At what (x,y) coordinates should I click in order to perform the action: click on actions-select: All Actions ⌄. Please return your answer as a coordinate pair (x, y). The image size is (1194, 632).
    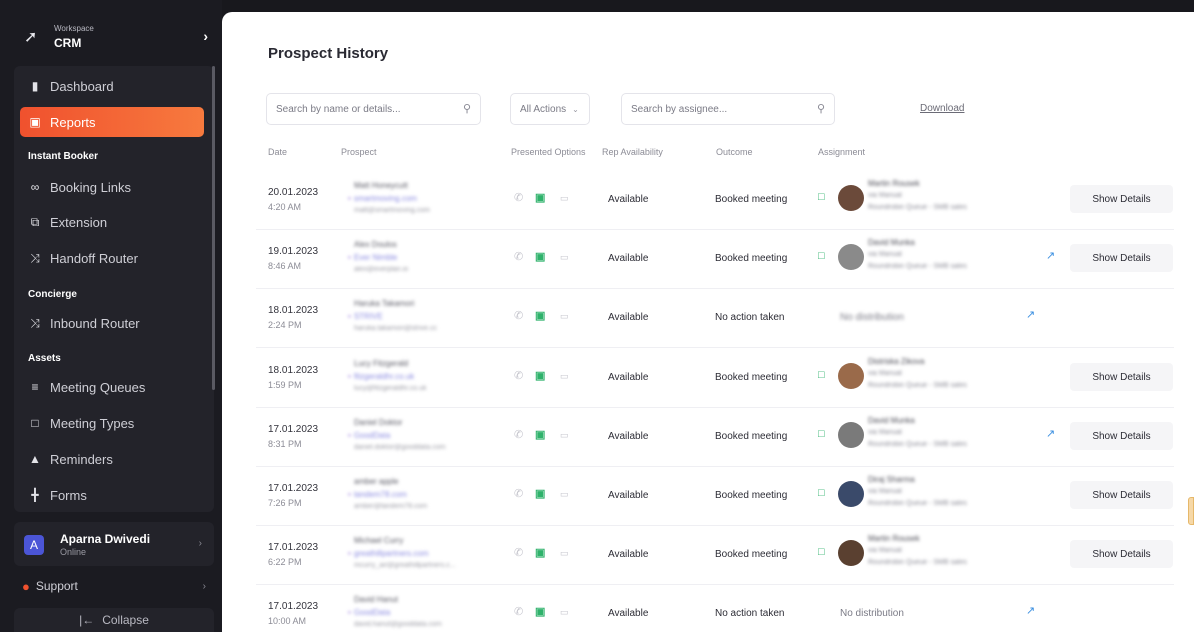
    Looking at the image, I should click on (550, 109).